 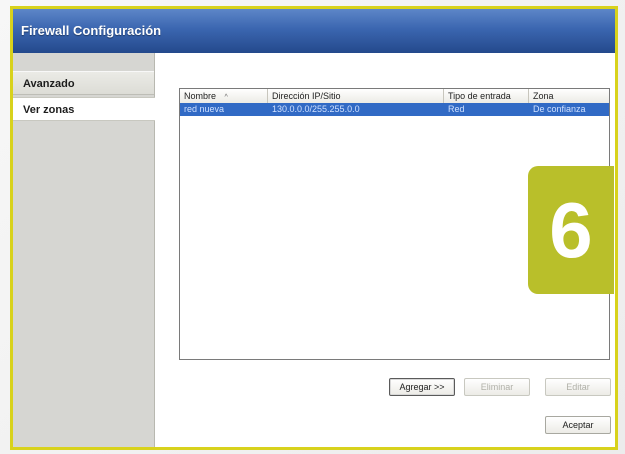 I want to click on row-zone: De confianza, so click(x=559, y=109).